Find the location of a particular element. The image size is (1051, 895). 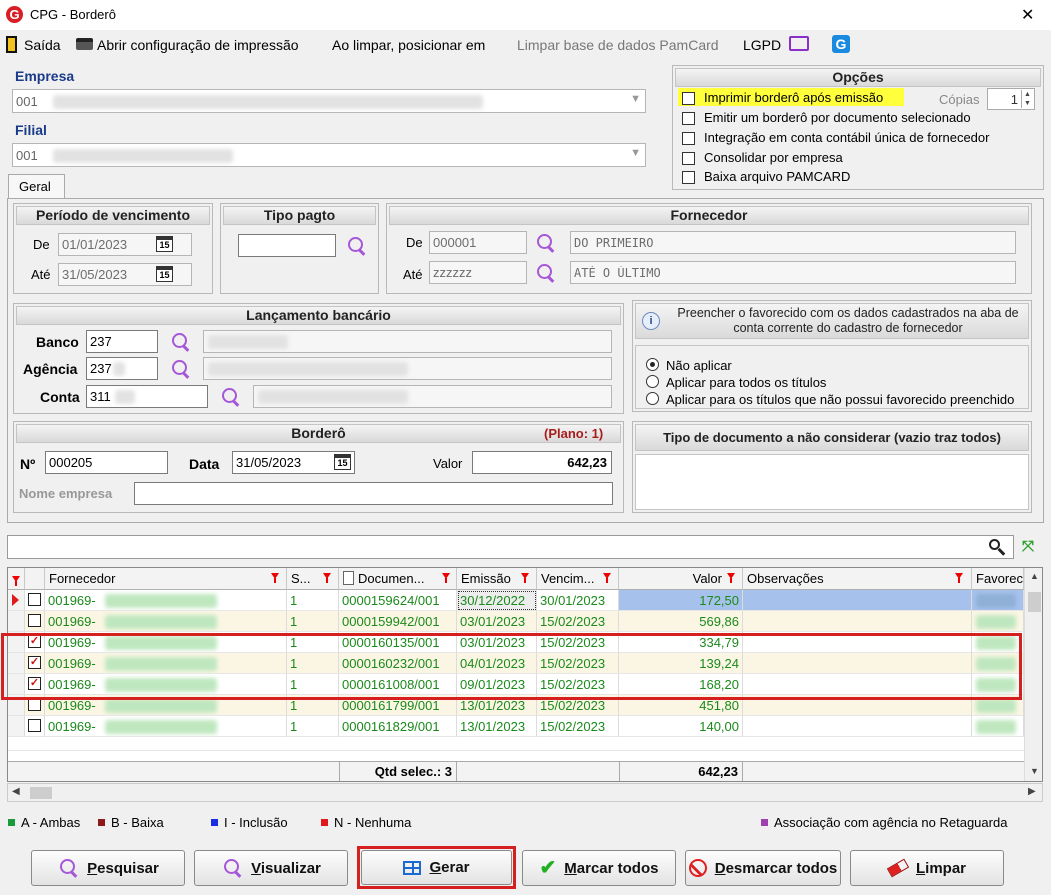

scroll-right-icon: ▶ is located at coordinates (1032, 791).